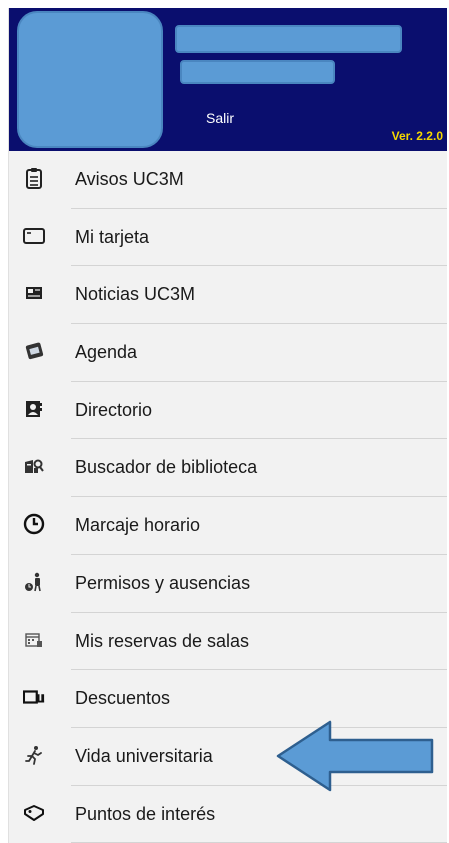  What do you see at coordinates (114, 409) in the screenshot?
I see `menu-item-label: Directorio` at bounding box center [114, 409].